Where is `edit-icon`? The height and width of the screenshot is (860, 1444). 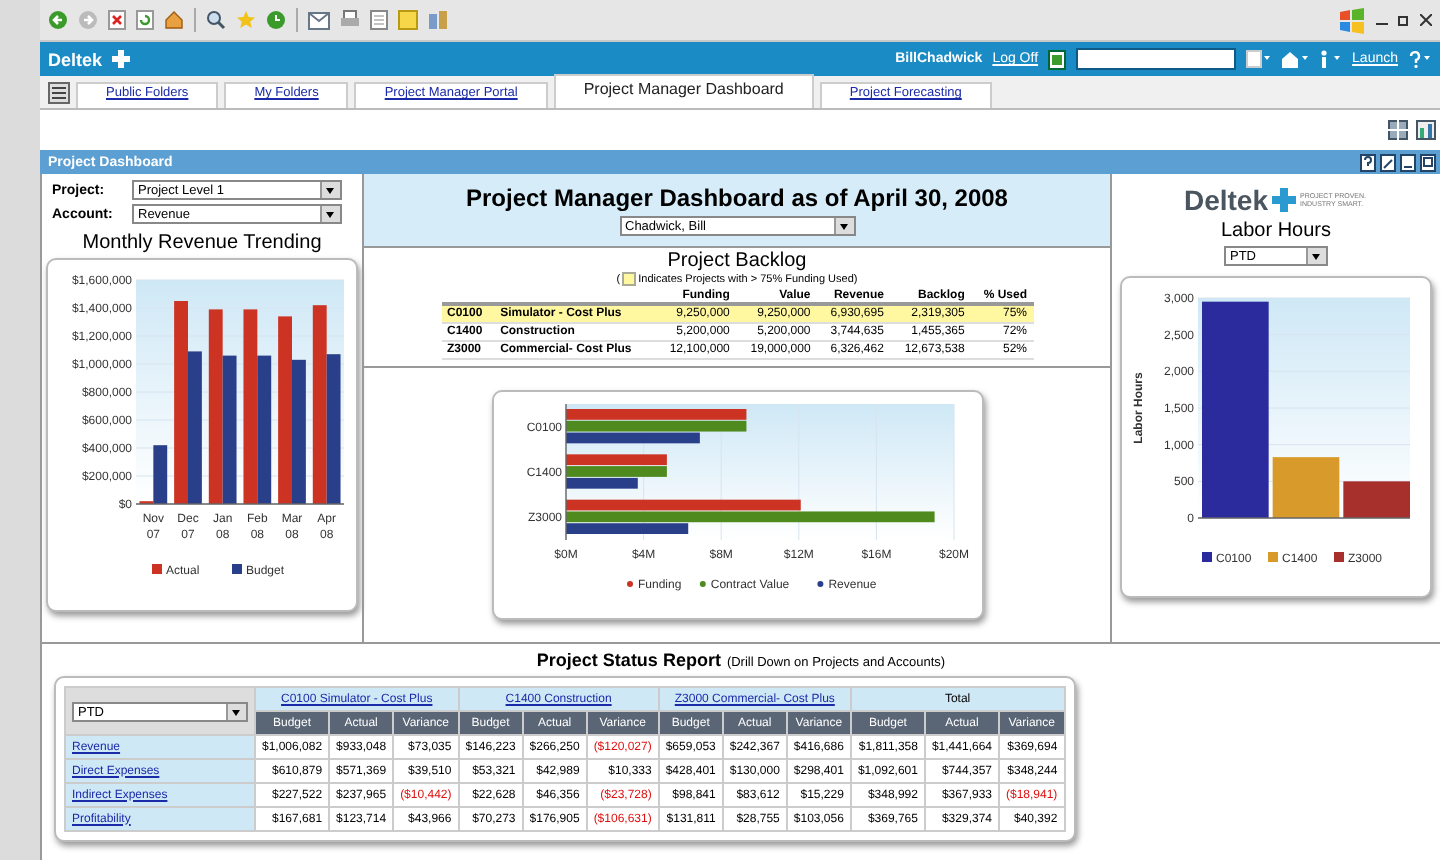
edit-icon is located at coordinates (1388, 162).